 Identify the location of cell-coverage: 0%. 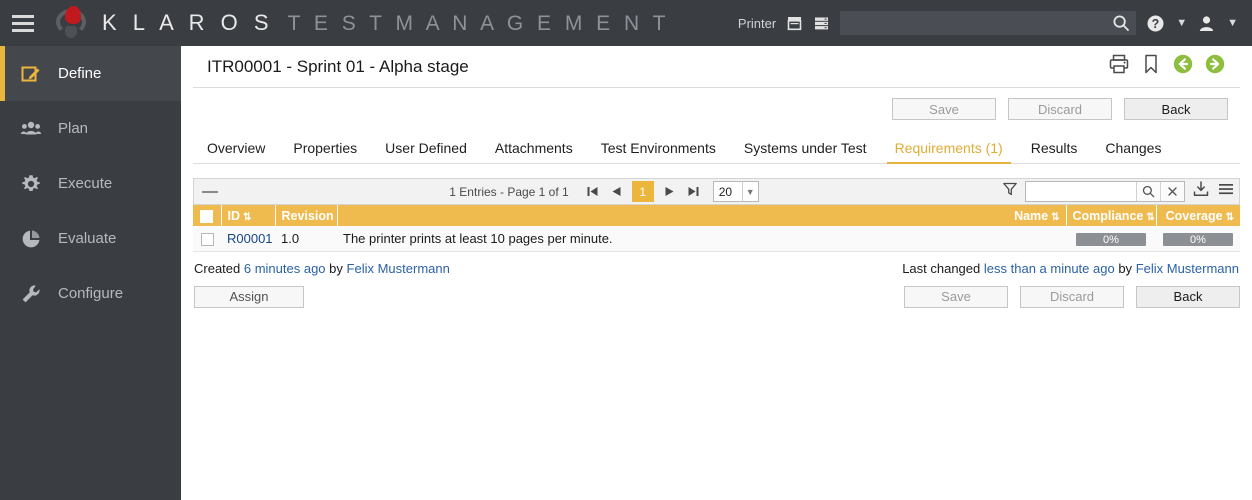
(1198, 239).